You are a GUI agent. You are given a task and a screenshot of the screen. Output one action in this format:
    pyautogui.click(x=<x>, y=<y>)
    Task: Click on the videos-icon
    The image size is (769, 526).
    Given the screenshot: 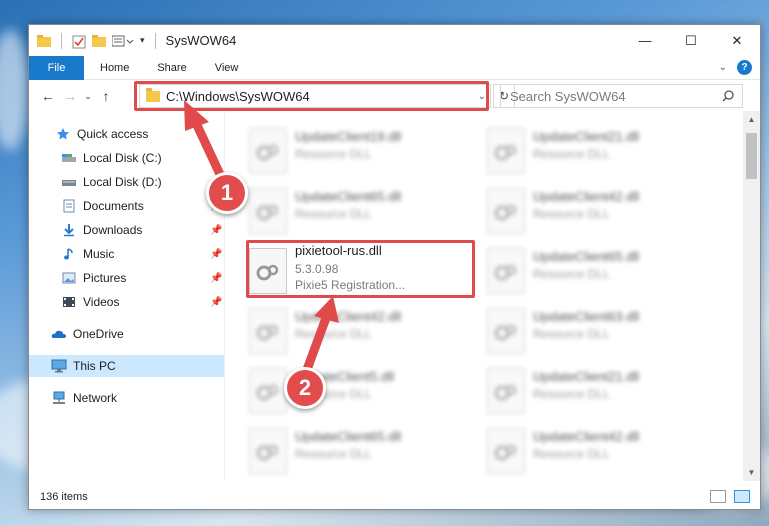 What is the action you would take?
    pyautogui.click(x=69, y=302)
    